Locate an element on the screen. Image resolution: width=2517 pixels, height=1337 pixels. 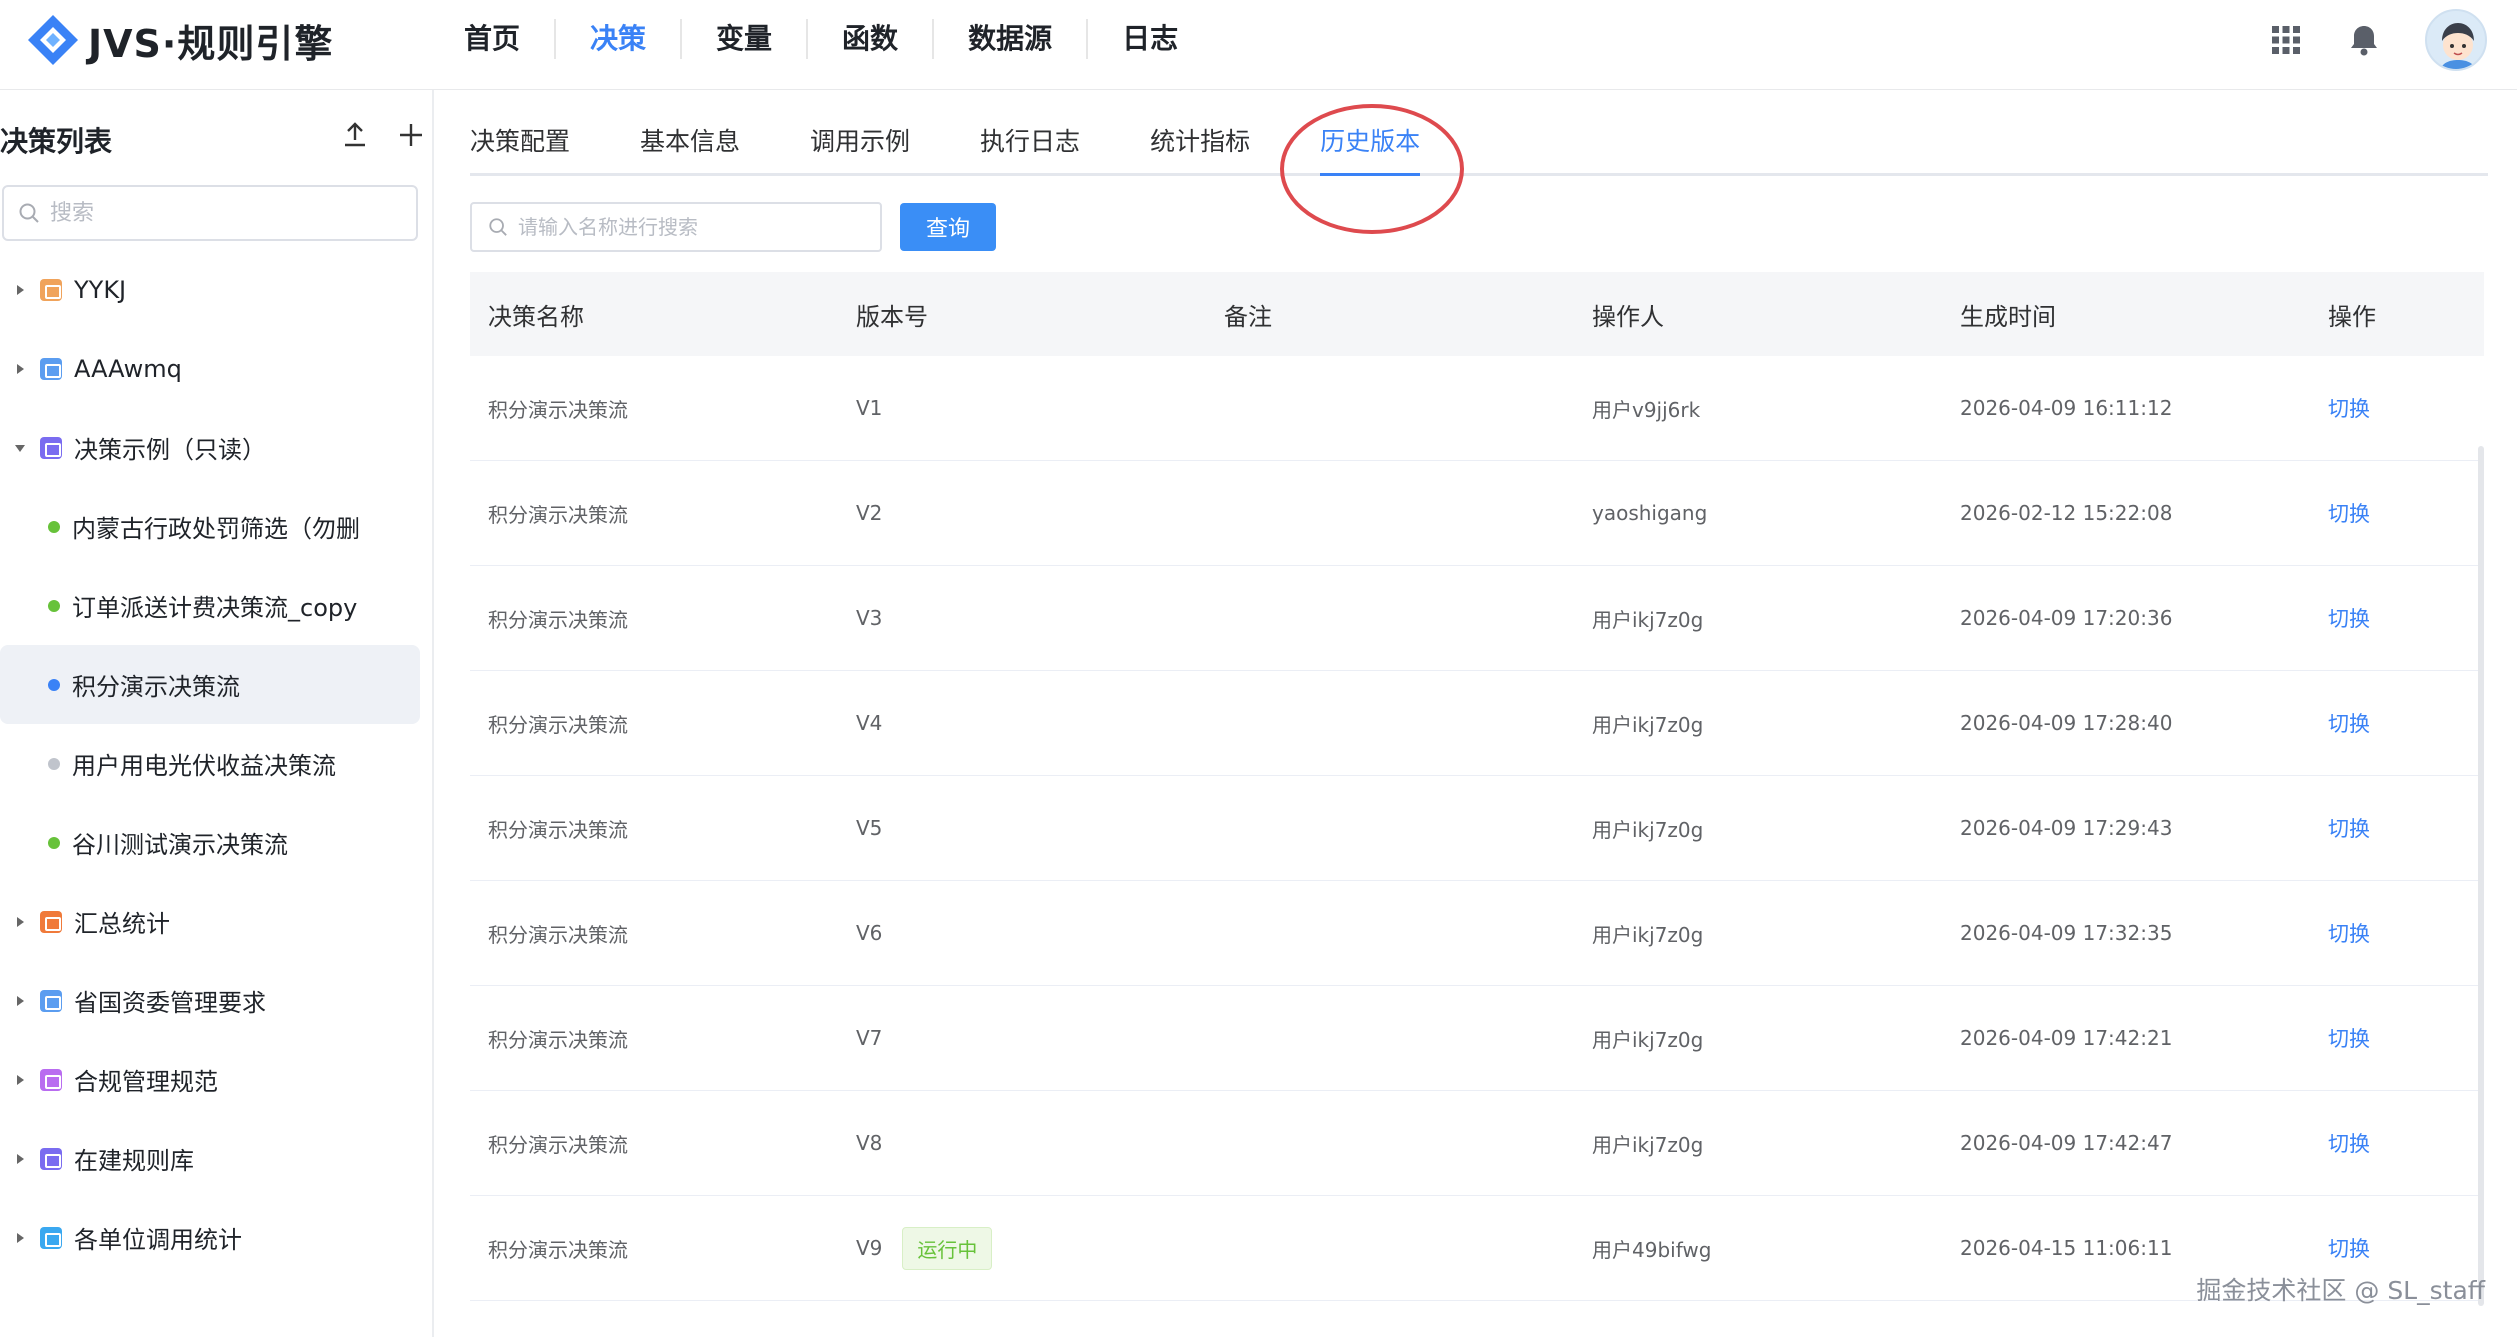
tree-label: YYKJ is located at coordinates (100, 289).